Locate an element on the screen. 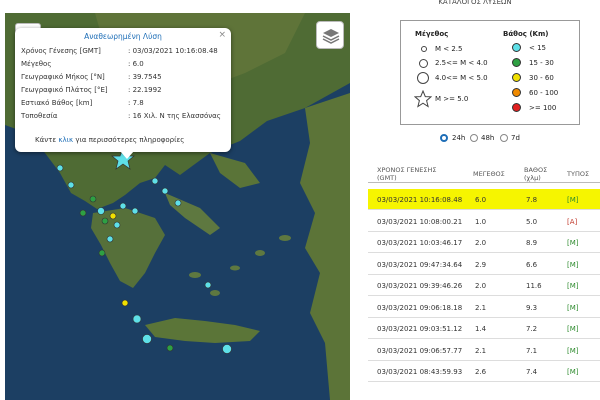 The width and height of the screenshot is (600, 400). layers-button is located at coordinates (330, 35).